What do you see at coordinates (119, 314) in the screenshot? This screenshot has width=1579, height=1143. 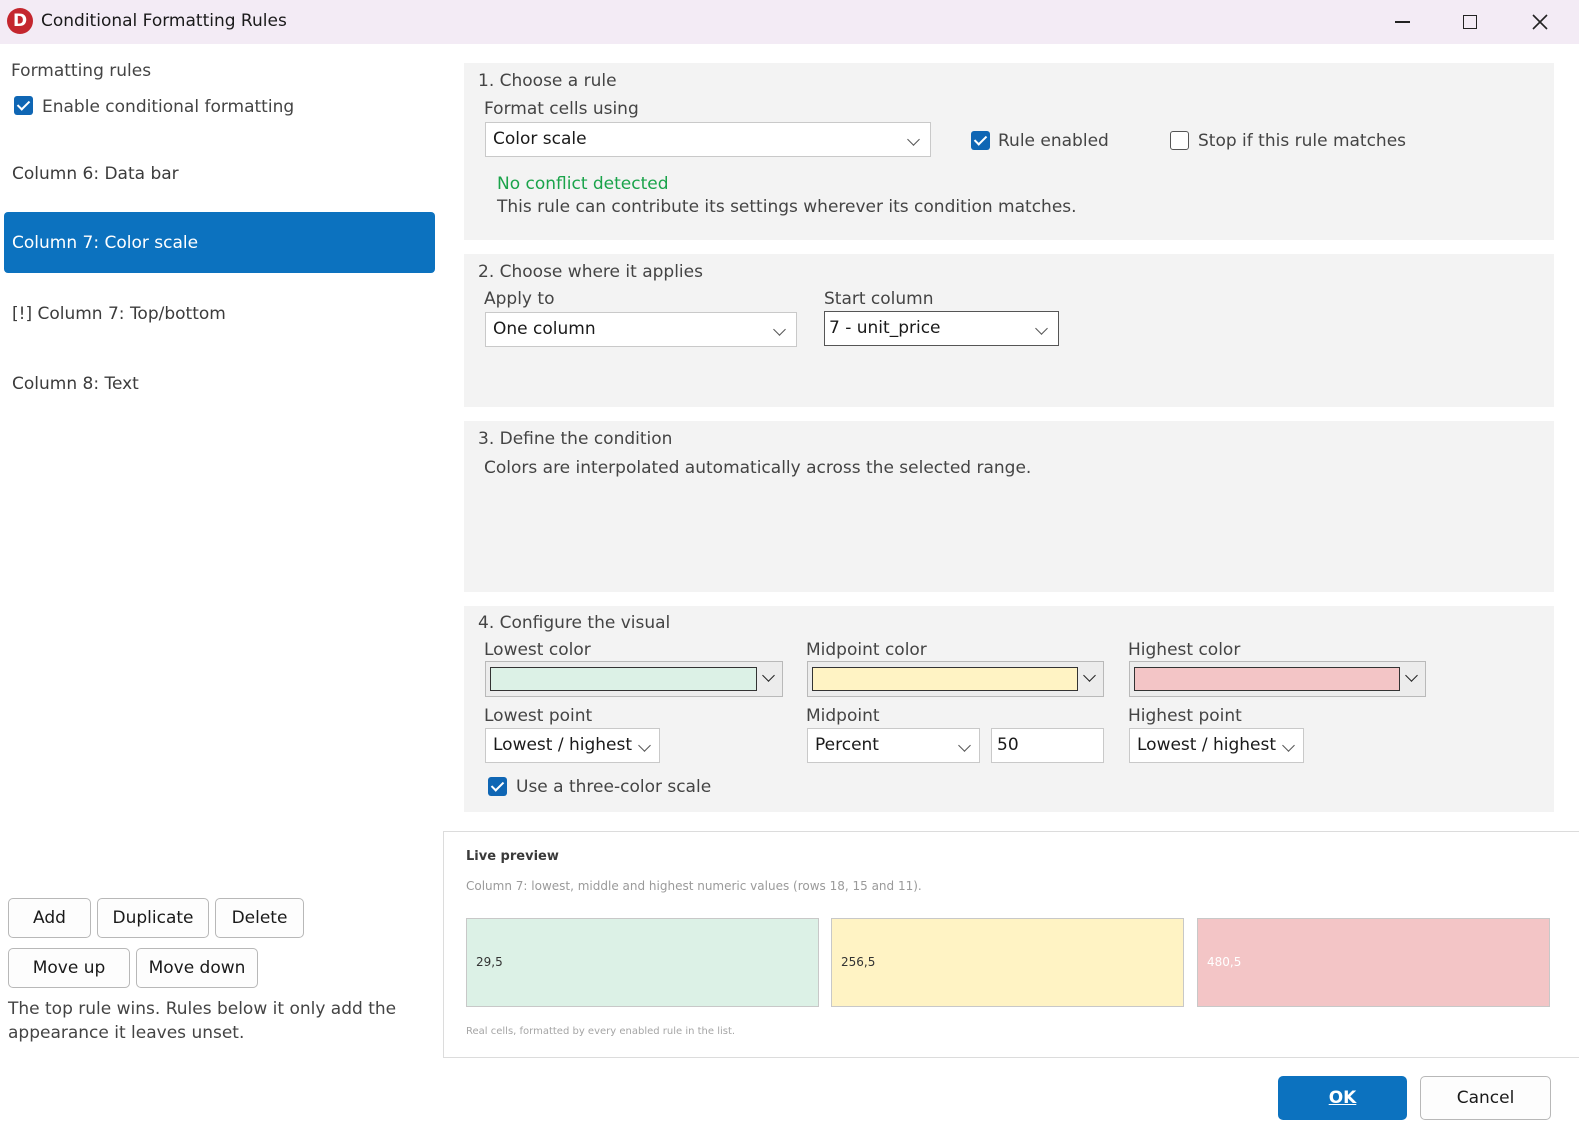 I see `rule-item-column7-topbottom: [!] Column 7: Top/bottom` at bounding box center [119, 314].